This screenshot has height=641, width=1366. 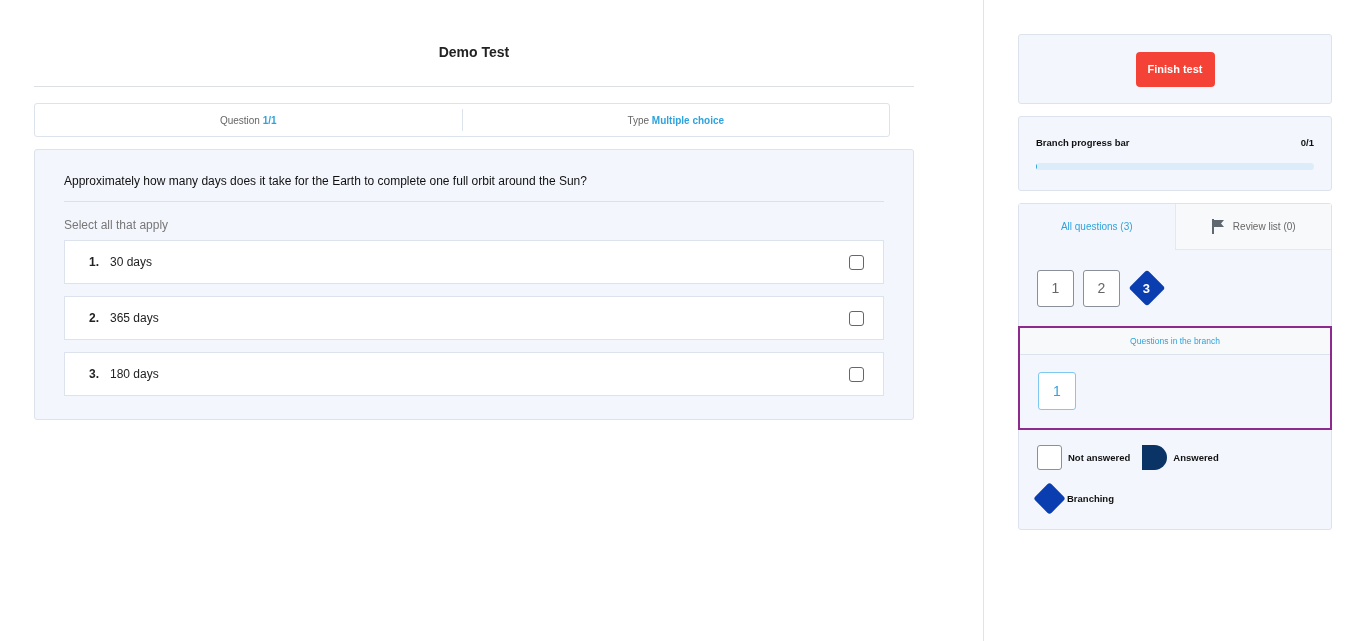 What do you see at coordinates (326, 181) in the screenshot?
I see `question-text: Approximately how many days does it take for the Earth to complete one full orbit around the Sun?` at bounding box center [326, 181].